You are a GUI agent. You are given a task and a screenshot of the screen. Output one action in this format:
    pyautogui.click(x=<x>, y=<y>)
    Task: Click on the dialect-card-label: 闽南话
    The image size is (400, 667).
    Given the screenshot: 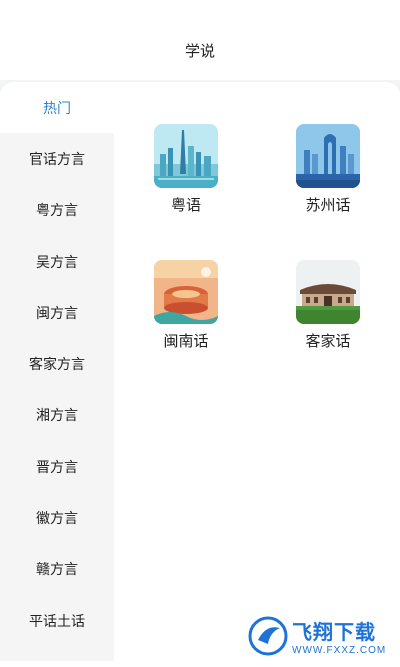 What is the action you would take?
    pyautogui.click(x=186, y=341)
    